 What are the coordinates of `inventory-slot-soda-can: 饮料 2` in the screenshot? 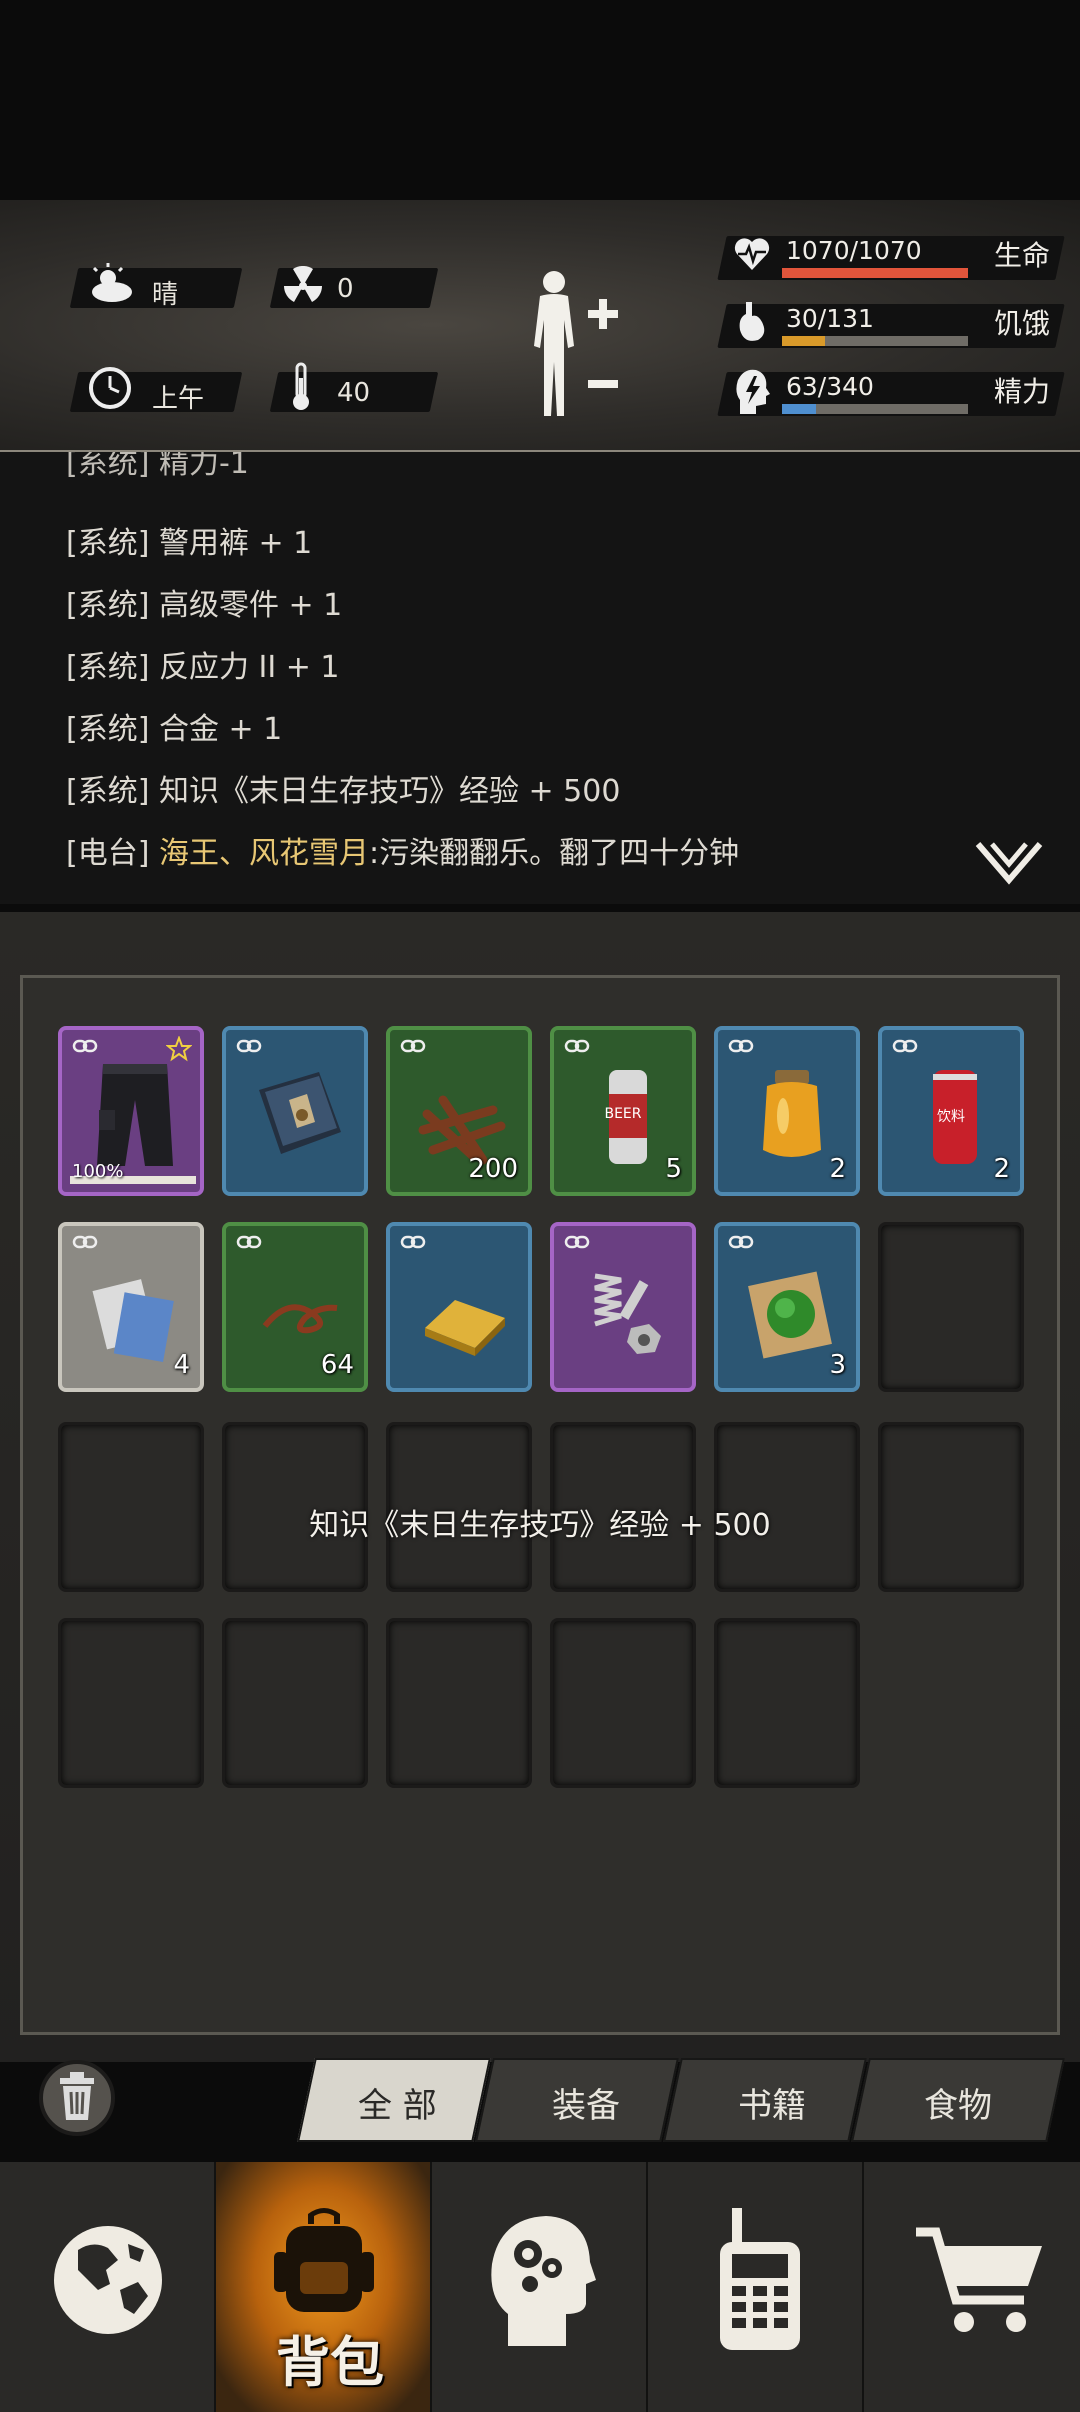 It's located at (951, 1111).